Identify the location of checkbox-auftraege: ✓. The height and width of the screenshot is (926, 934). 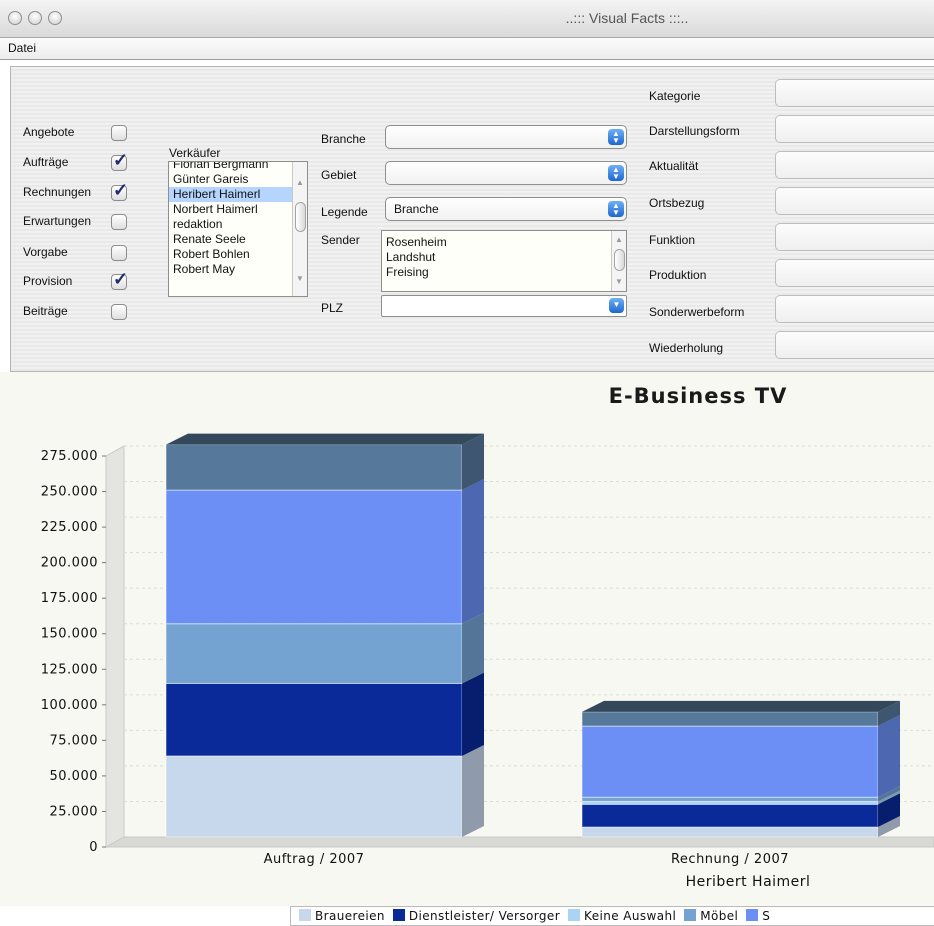
(119, 160).